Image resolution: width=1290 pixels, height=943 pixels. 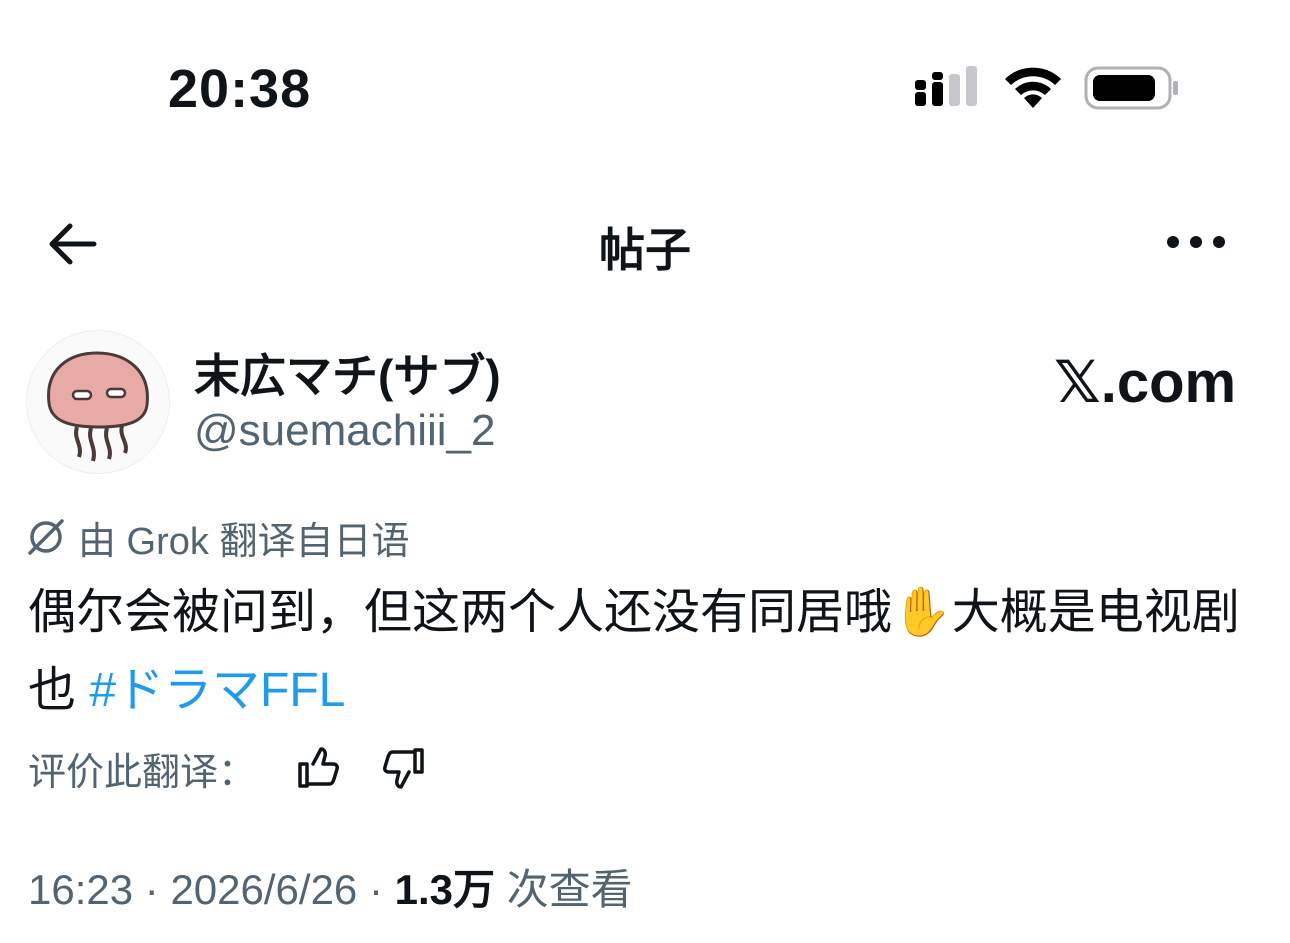 I want to click on views-count: 1.3万, so click(x=445, y=889).